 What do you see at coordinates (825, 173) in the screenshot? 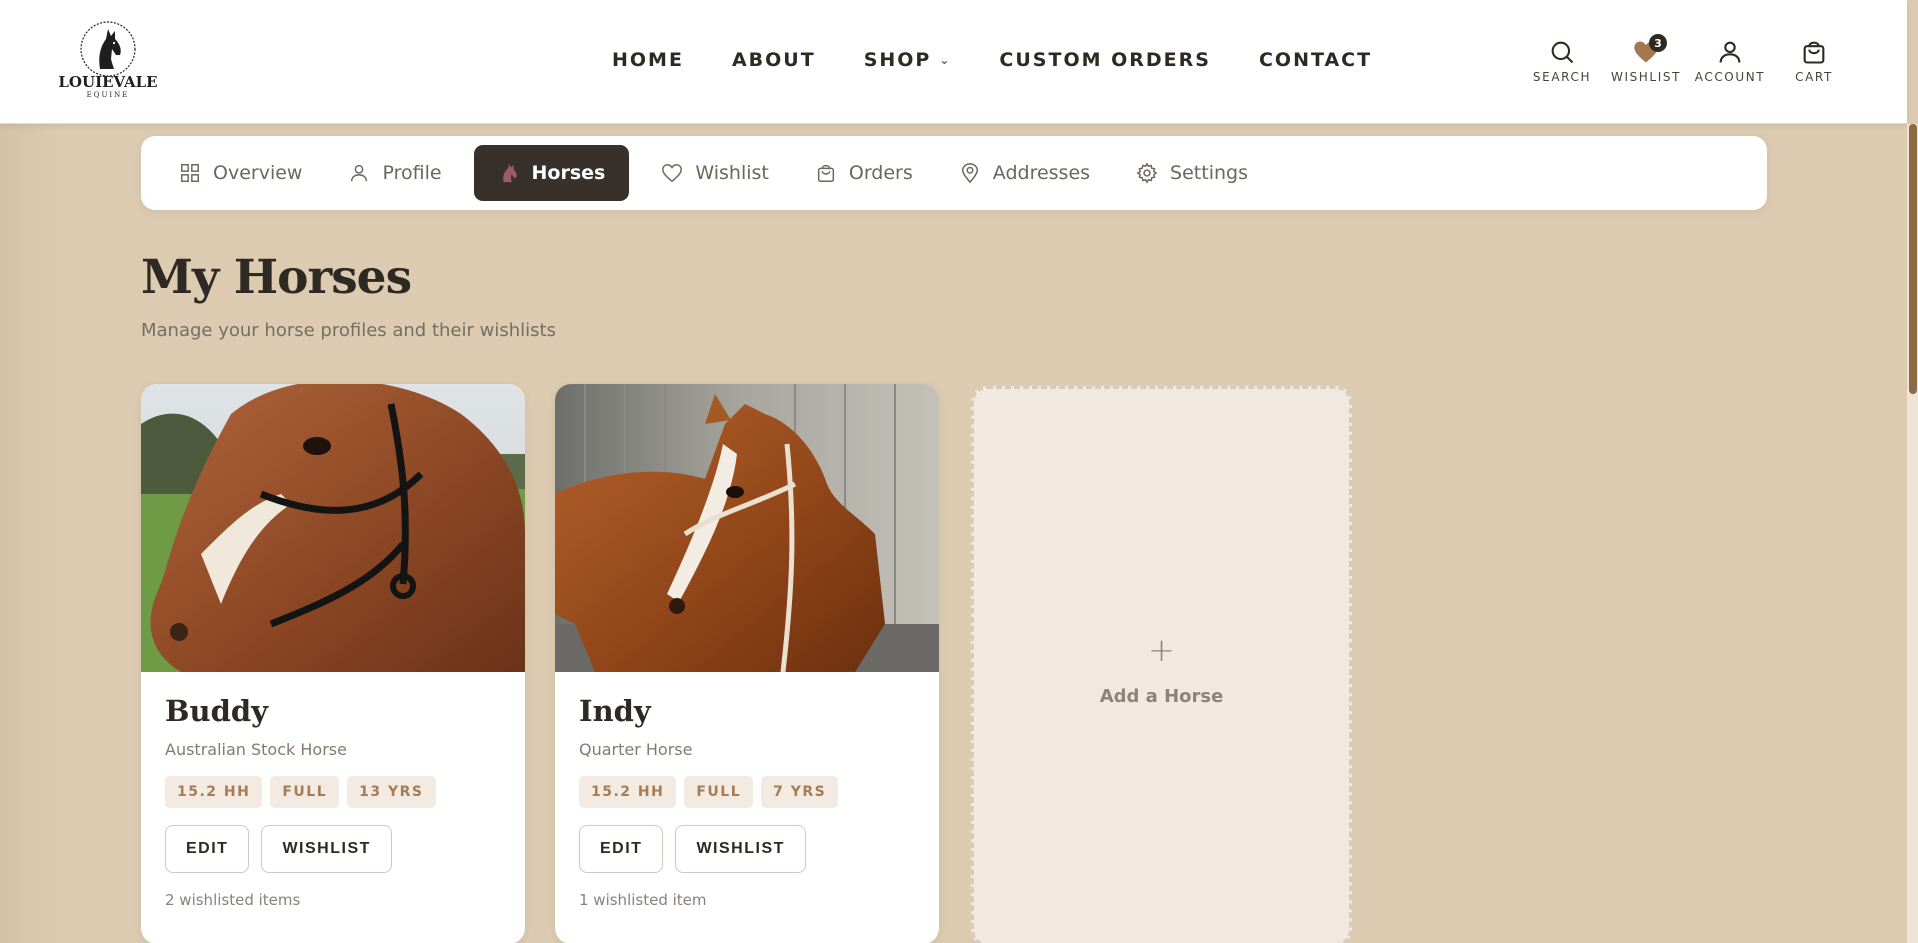
I see `bag-icon` at bounding box center [825, 173].